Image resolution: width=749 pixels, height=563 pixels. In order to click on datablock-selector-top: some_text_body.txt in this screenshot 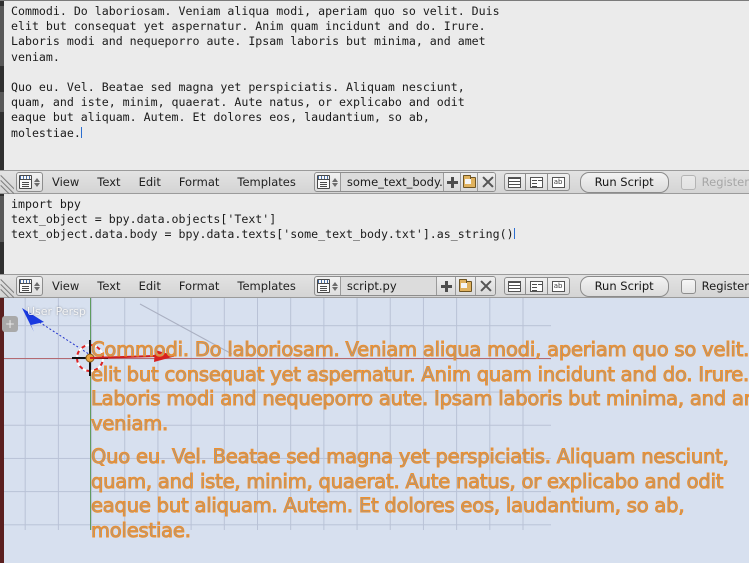, I will do `click(404, 182)`.